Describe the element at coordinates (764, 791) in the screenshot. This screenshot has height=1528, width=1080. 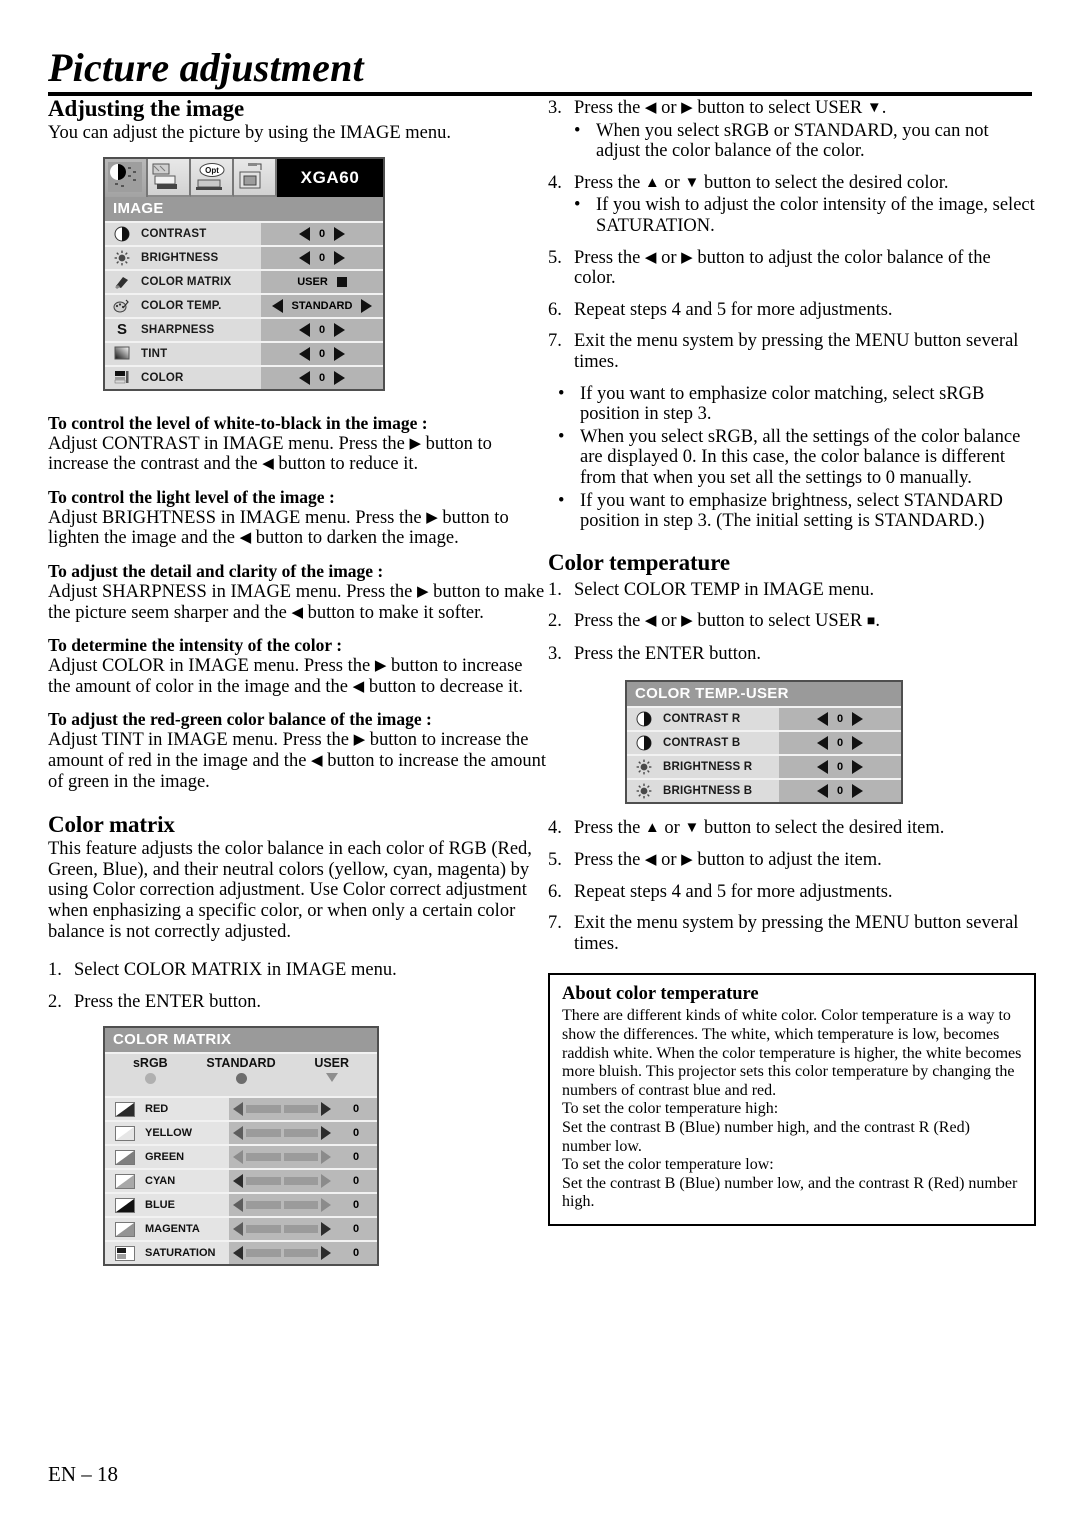
I see `ct-row-brightness-b: BRIGHTNESS B 0` at that location.